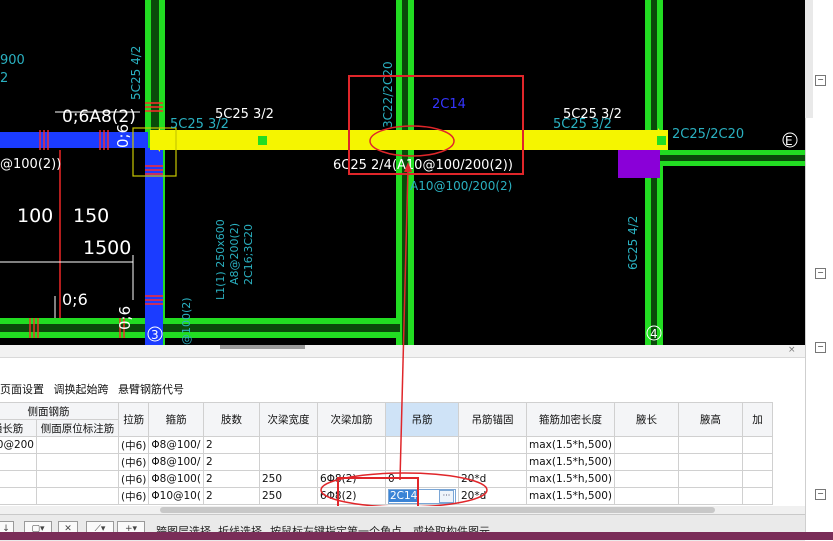  Describe the element at coordinates (654, 334) in the screenshot. I see `axis-label-4: 4` at that location.